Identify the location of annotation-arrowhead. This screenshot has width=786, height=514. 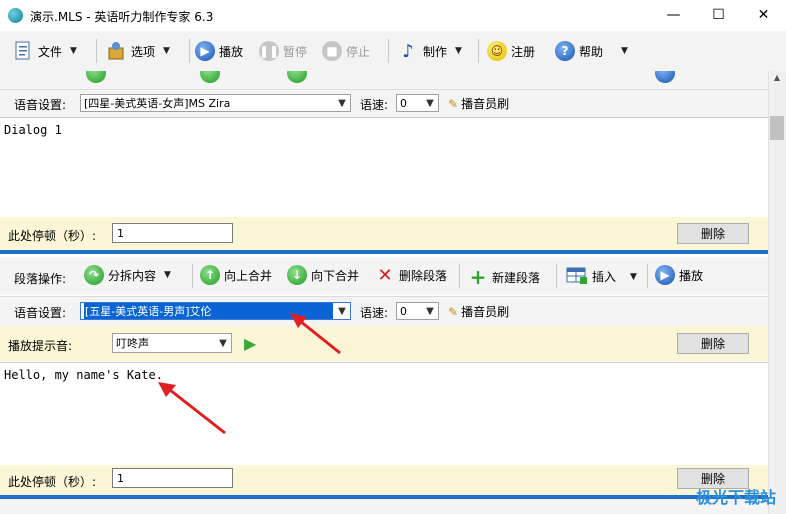
(167, 389).